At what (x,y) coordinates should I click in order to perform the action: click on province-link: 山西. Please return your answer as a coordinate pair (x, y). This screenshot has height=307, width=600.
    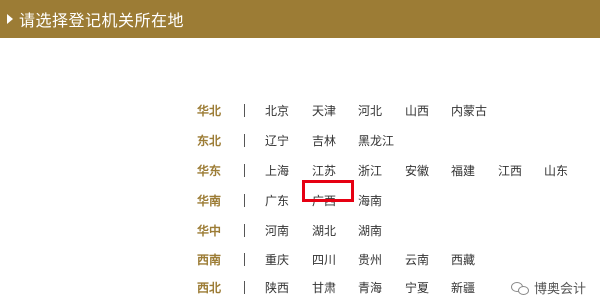
    Looking at the image, I should click on (417, 110).